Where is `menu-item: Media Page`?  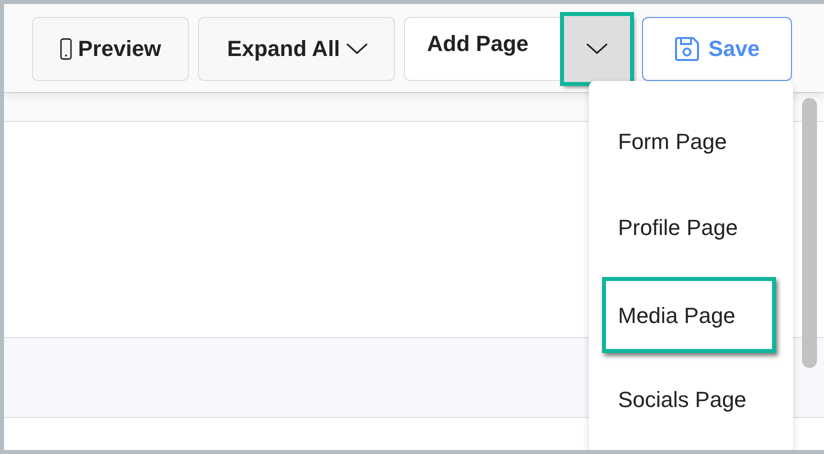
menu-item: Media Page is located at coordinates (689, 315).